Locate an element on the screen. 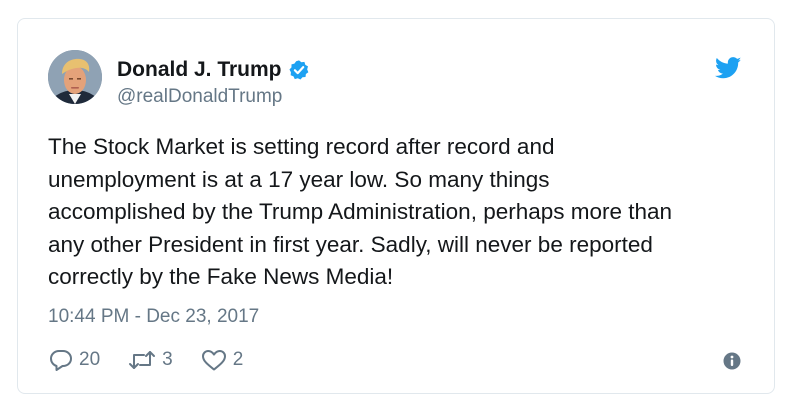  profile-photo-icon is located at coordinates (75, 77).